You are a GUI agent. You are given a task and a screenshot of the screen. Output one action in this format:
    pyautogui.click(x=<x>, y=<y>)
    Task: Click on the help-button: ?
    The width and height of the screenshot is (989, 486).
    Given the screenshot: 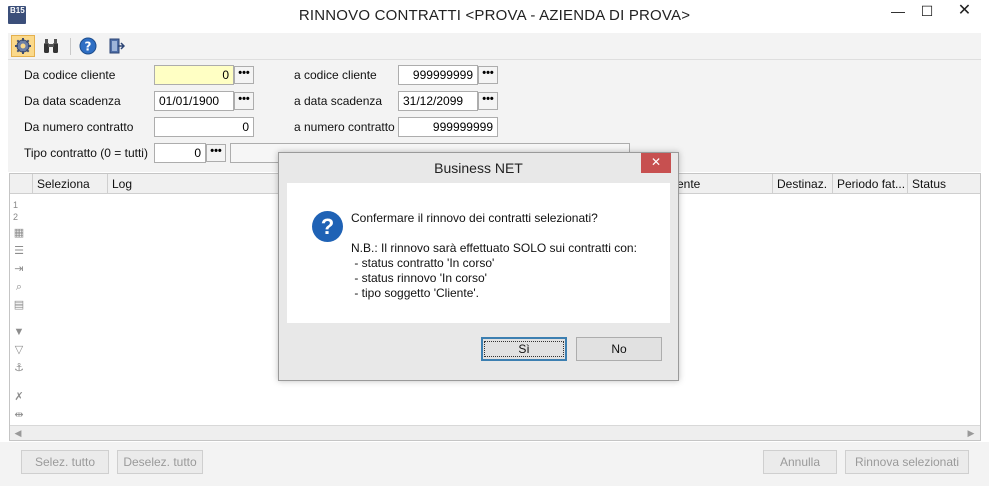 What is the action you would take?
    pyautogui.click(x=88, y=46)
    